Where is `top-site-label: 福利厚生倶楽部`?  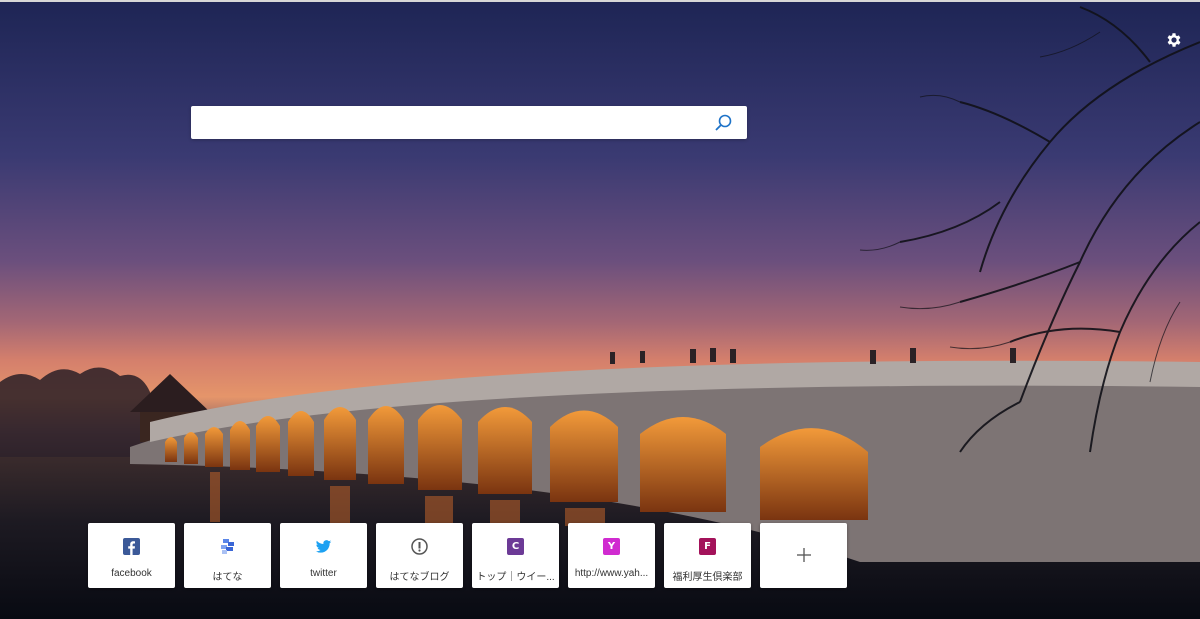 top-site-label: 福利厚生倶楽部 is located at coordinates (707, 577).